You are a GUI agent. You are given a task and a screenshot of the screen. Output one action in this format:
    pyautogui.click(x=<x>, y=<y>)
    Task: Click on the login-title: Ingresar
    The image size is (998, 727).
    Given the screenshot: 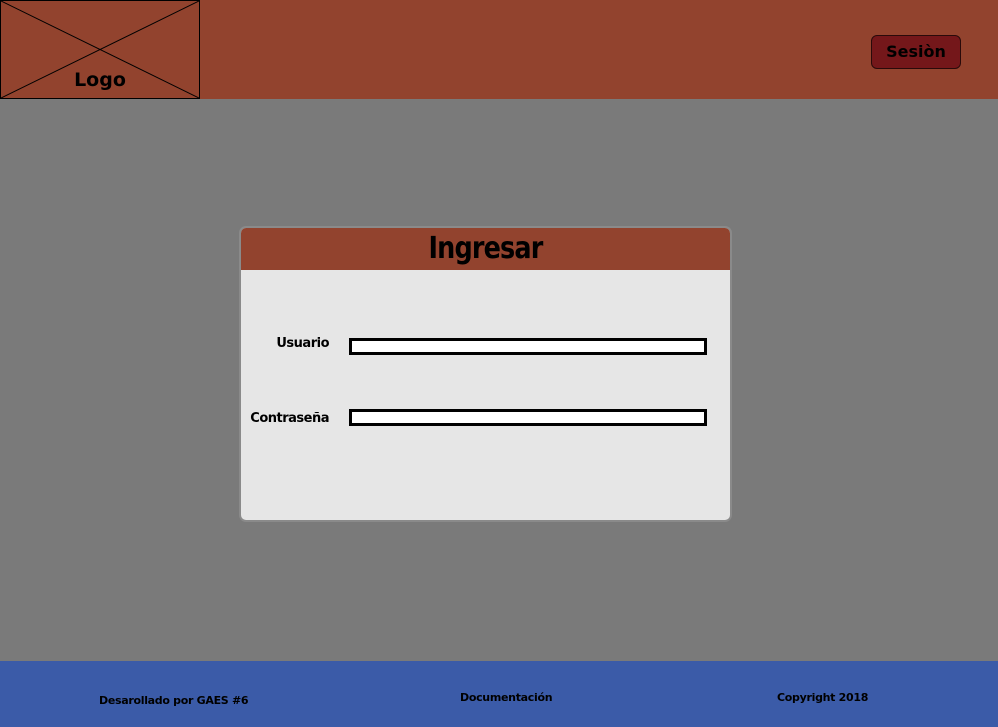 What is the action you would take?
    pyautogui.click(x=486, y=248)
    